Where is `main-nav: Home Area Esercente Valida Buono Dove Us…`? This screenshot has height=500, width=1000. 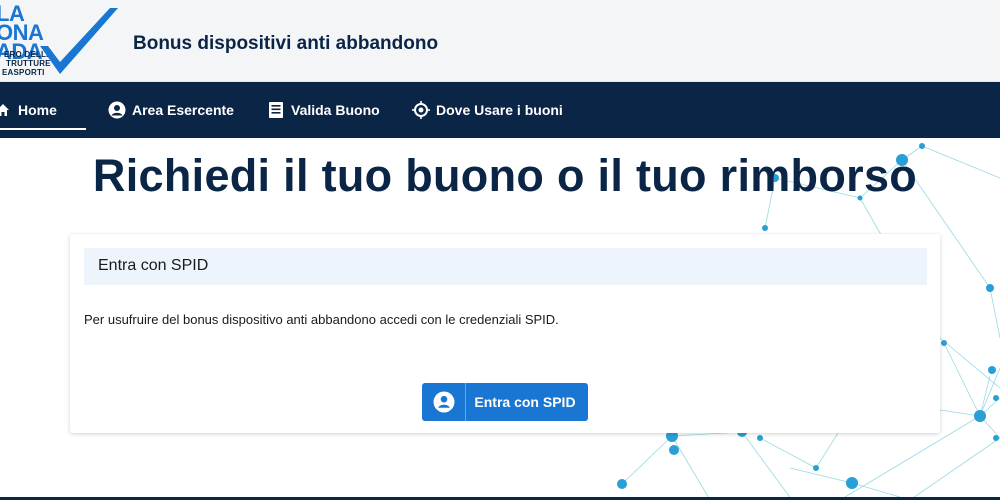 main-nav: Home Area Esercente Valida Buono Dove Us… is located at coordinates (500, 110).